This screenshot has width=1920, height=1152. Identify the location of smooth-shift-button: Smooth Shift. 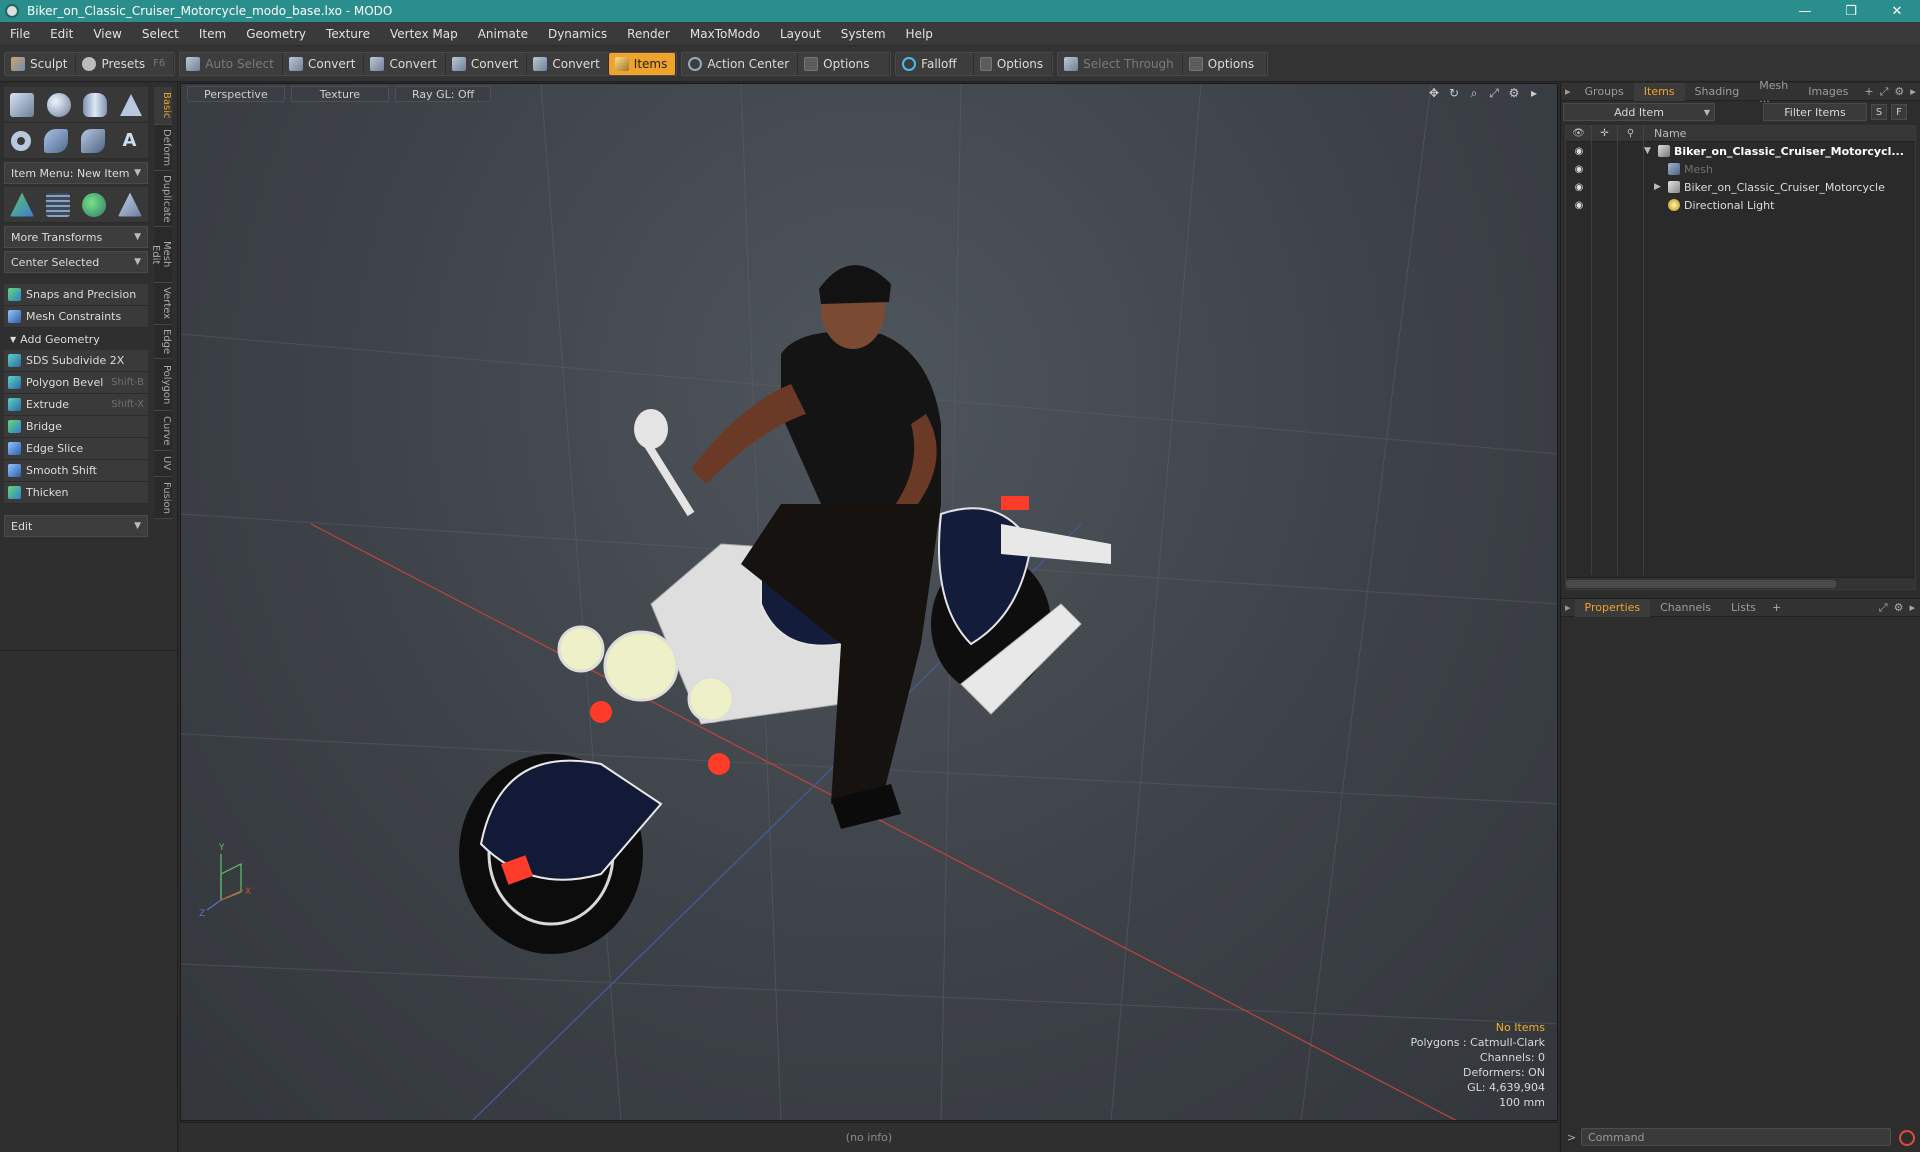
(76, 471).